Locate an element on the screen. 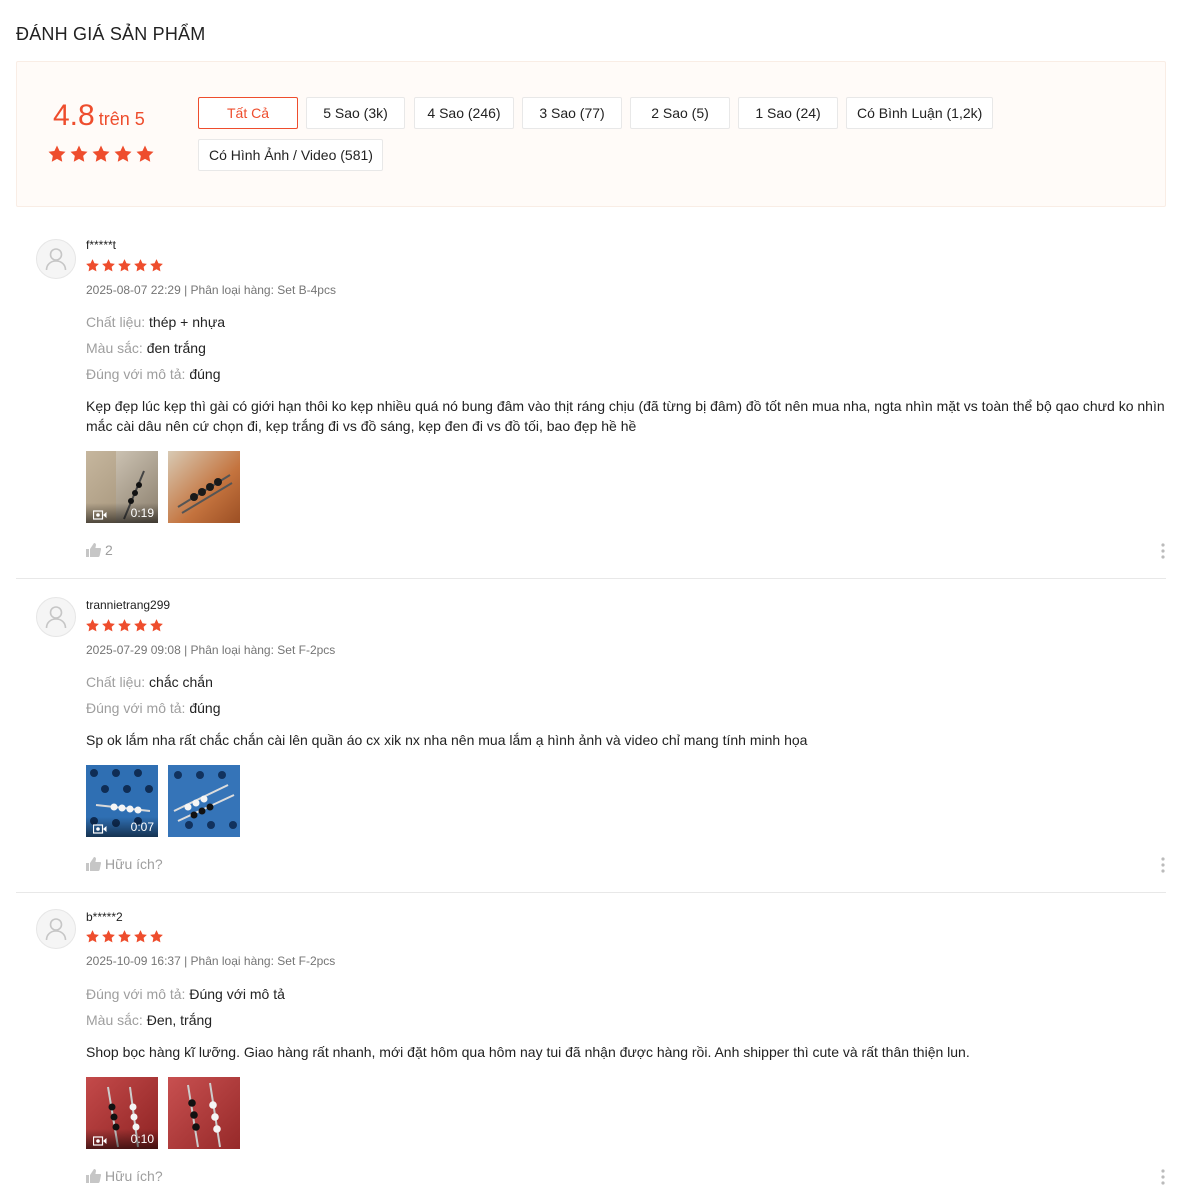 Image resolution: width=1182 pixels, height=1204 pixels. attribute-value: Đen, trắng is located at coordinates (179, 1020).